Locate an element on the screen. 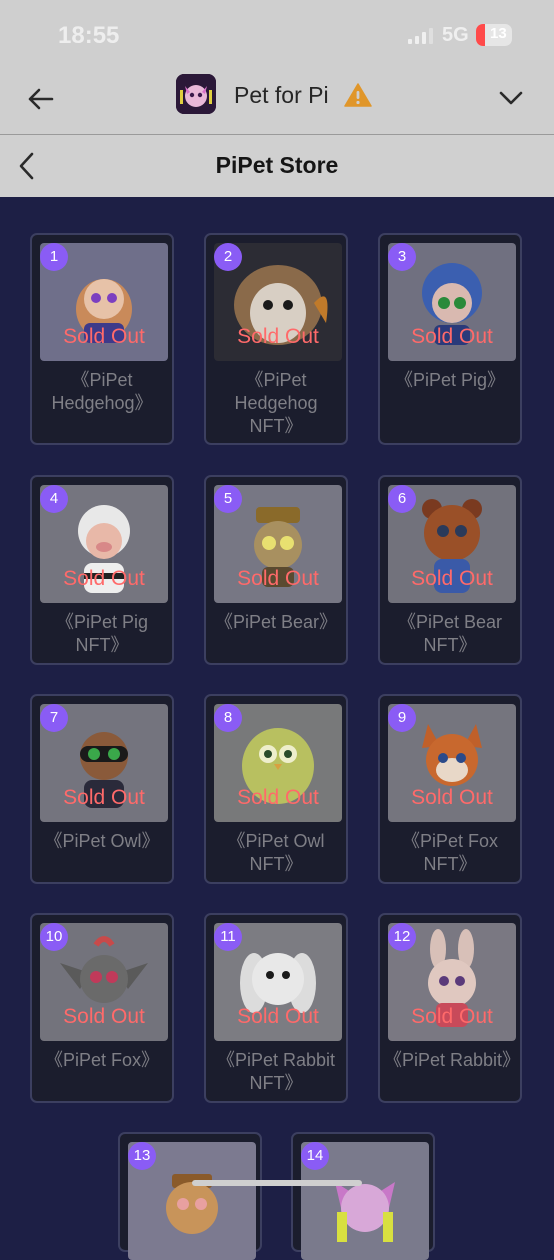  item-number-badge: 10 is located at coordinates (54, 937).